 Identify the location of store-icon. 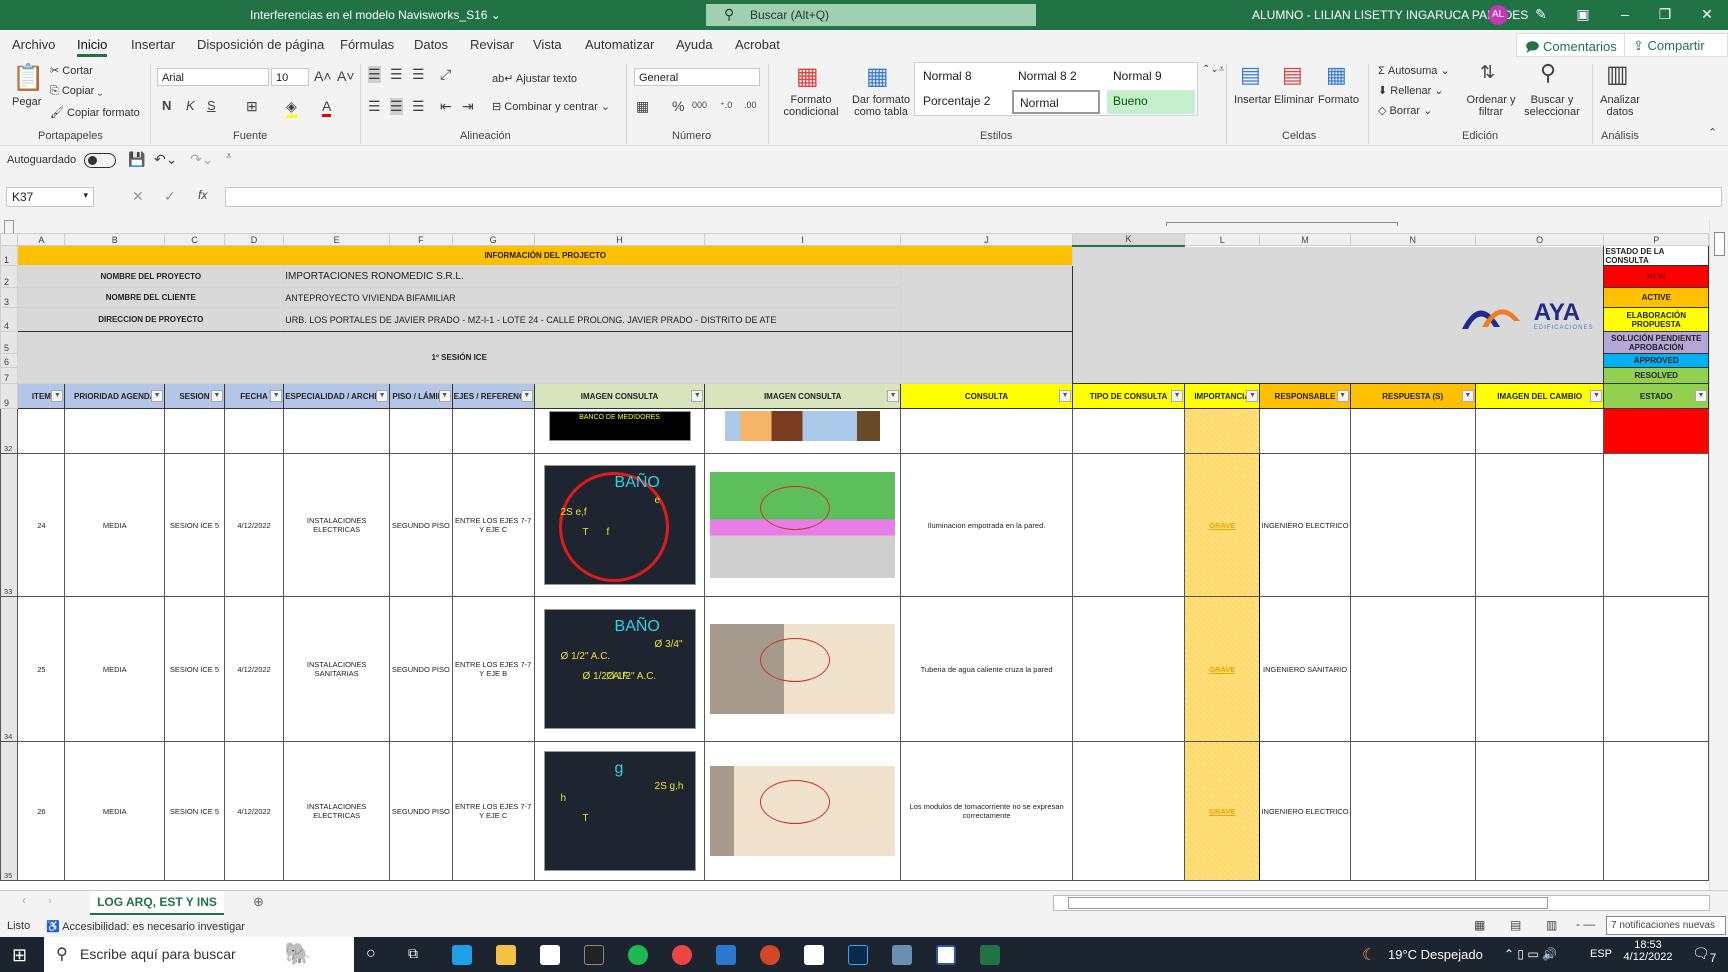
(550, 955).